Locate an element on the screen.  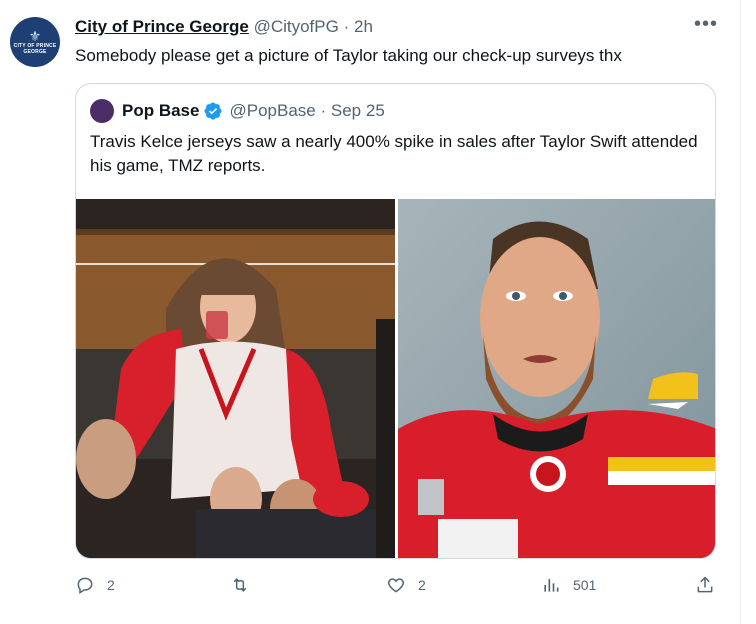
share-icon is located at coordinates (705, 584).